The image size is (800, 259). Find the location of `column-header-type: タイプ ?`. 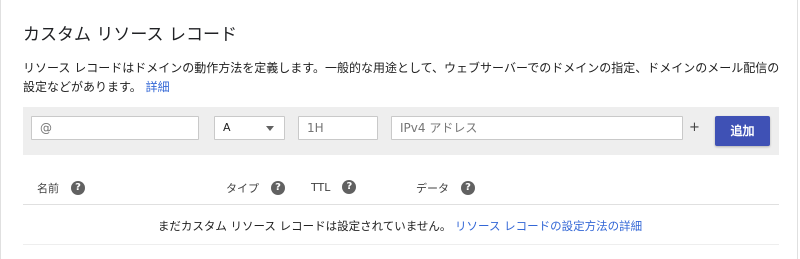

column-header-type: タイプ ? is located at coordinates (255, 188).